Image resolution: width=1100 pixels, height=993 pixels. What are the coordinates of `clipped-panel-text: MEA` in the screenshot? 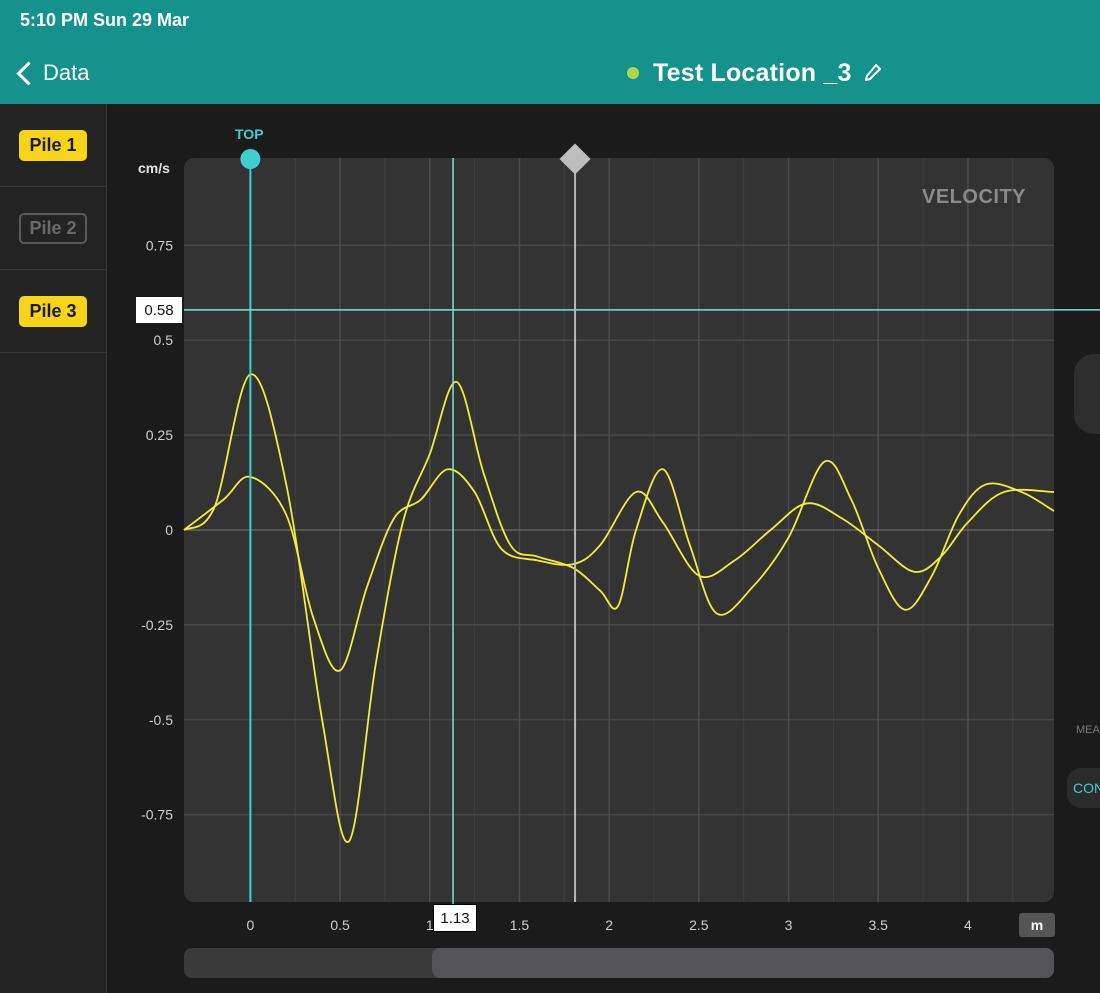 It's located at (1088, 730).